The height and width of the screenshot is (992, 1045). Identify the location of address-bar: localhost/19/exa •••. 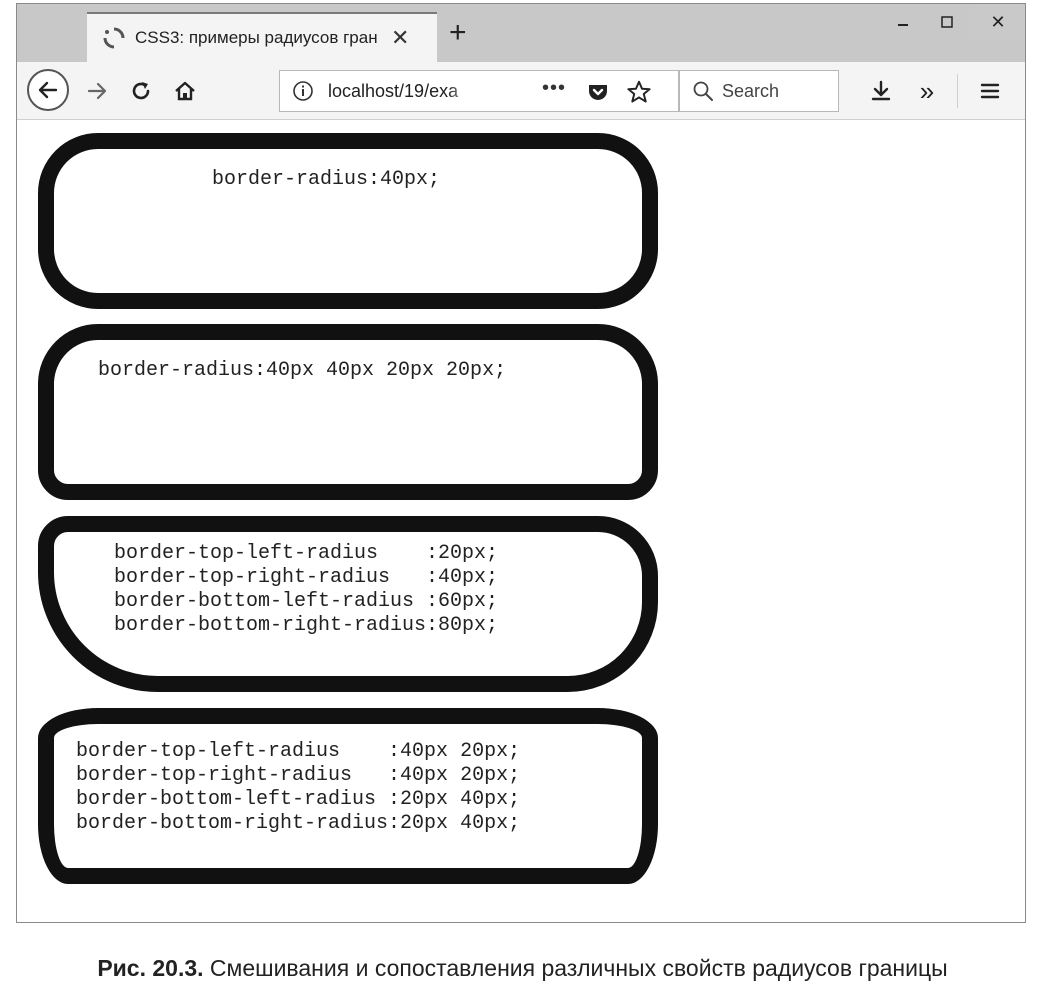
(479, 91).